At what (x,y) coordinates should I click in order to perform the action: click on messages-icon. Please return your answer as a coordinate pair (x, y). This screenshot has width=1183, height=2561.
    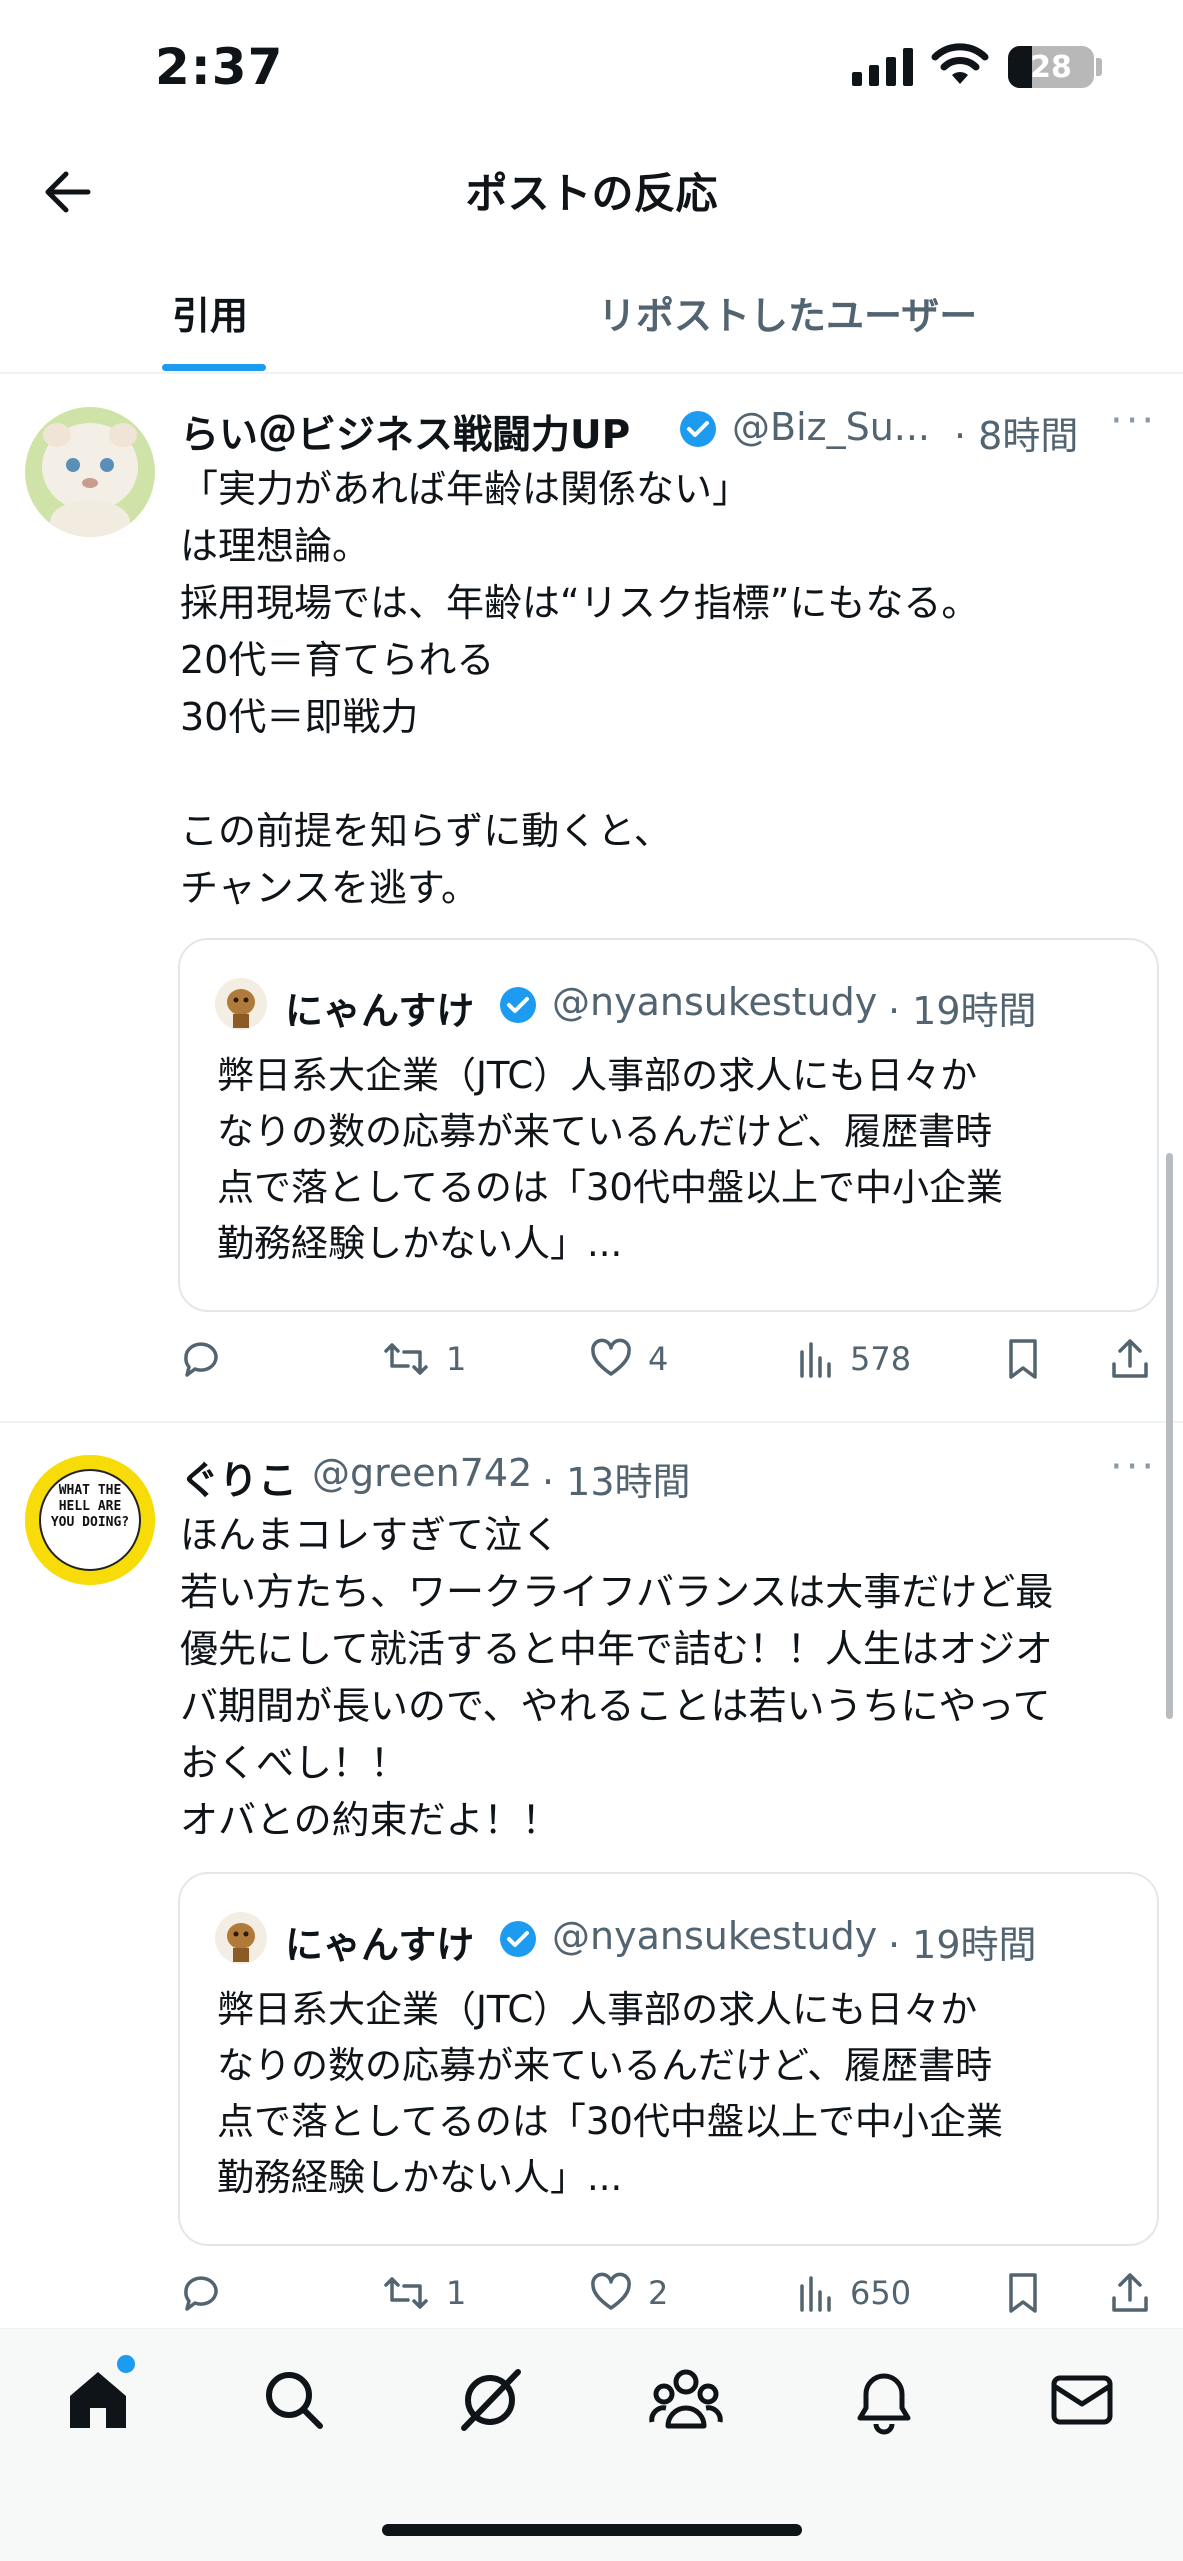
    Looking at the image, I should click on (1082, 2400).